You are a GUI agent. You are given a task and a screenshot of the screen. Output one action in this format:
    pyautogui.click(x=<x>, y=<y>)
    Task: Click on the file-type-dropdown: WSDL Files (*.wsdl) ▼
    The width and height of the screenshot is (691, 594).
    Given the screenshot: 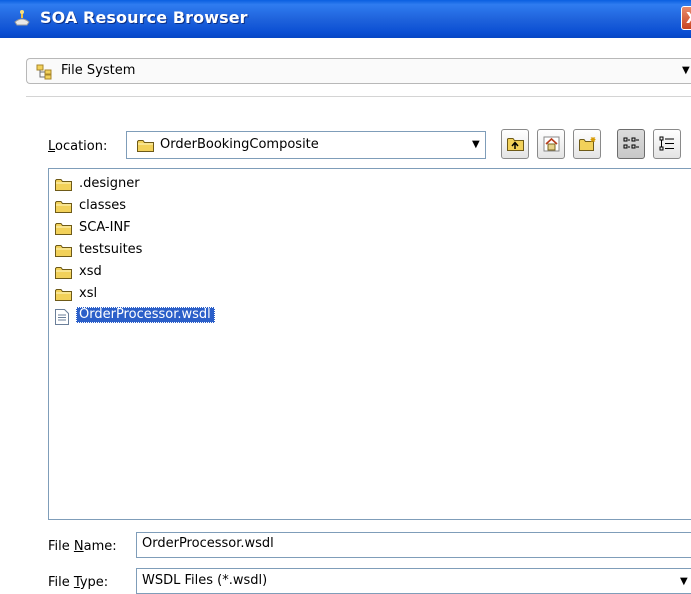 What is the action you would take?
    pyautogui.click(x=413, y=581)
    